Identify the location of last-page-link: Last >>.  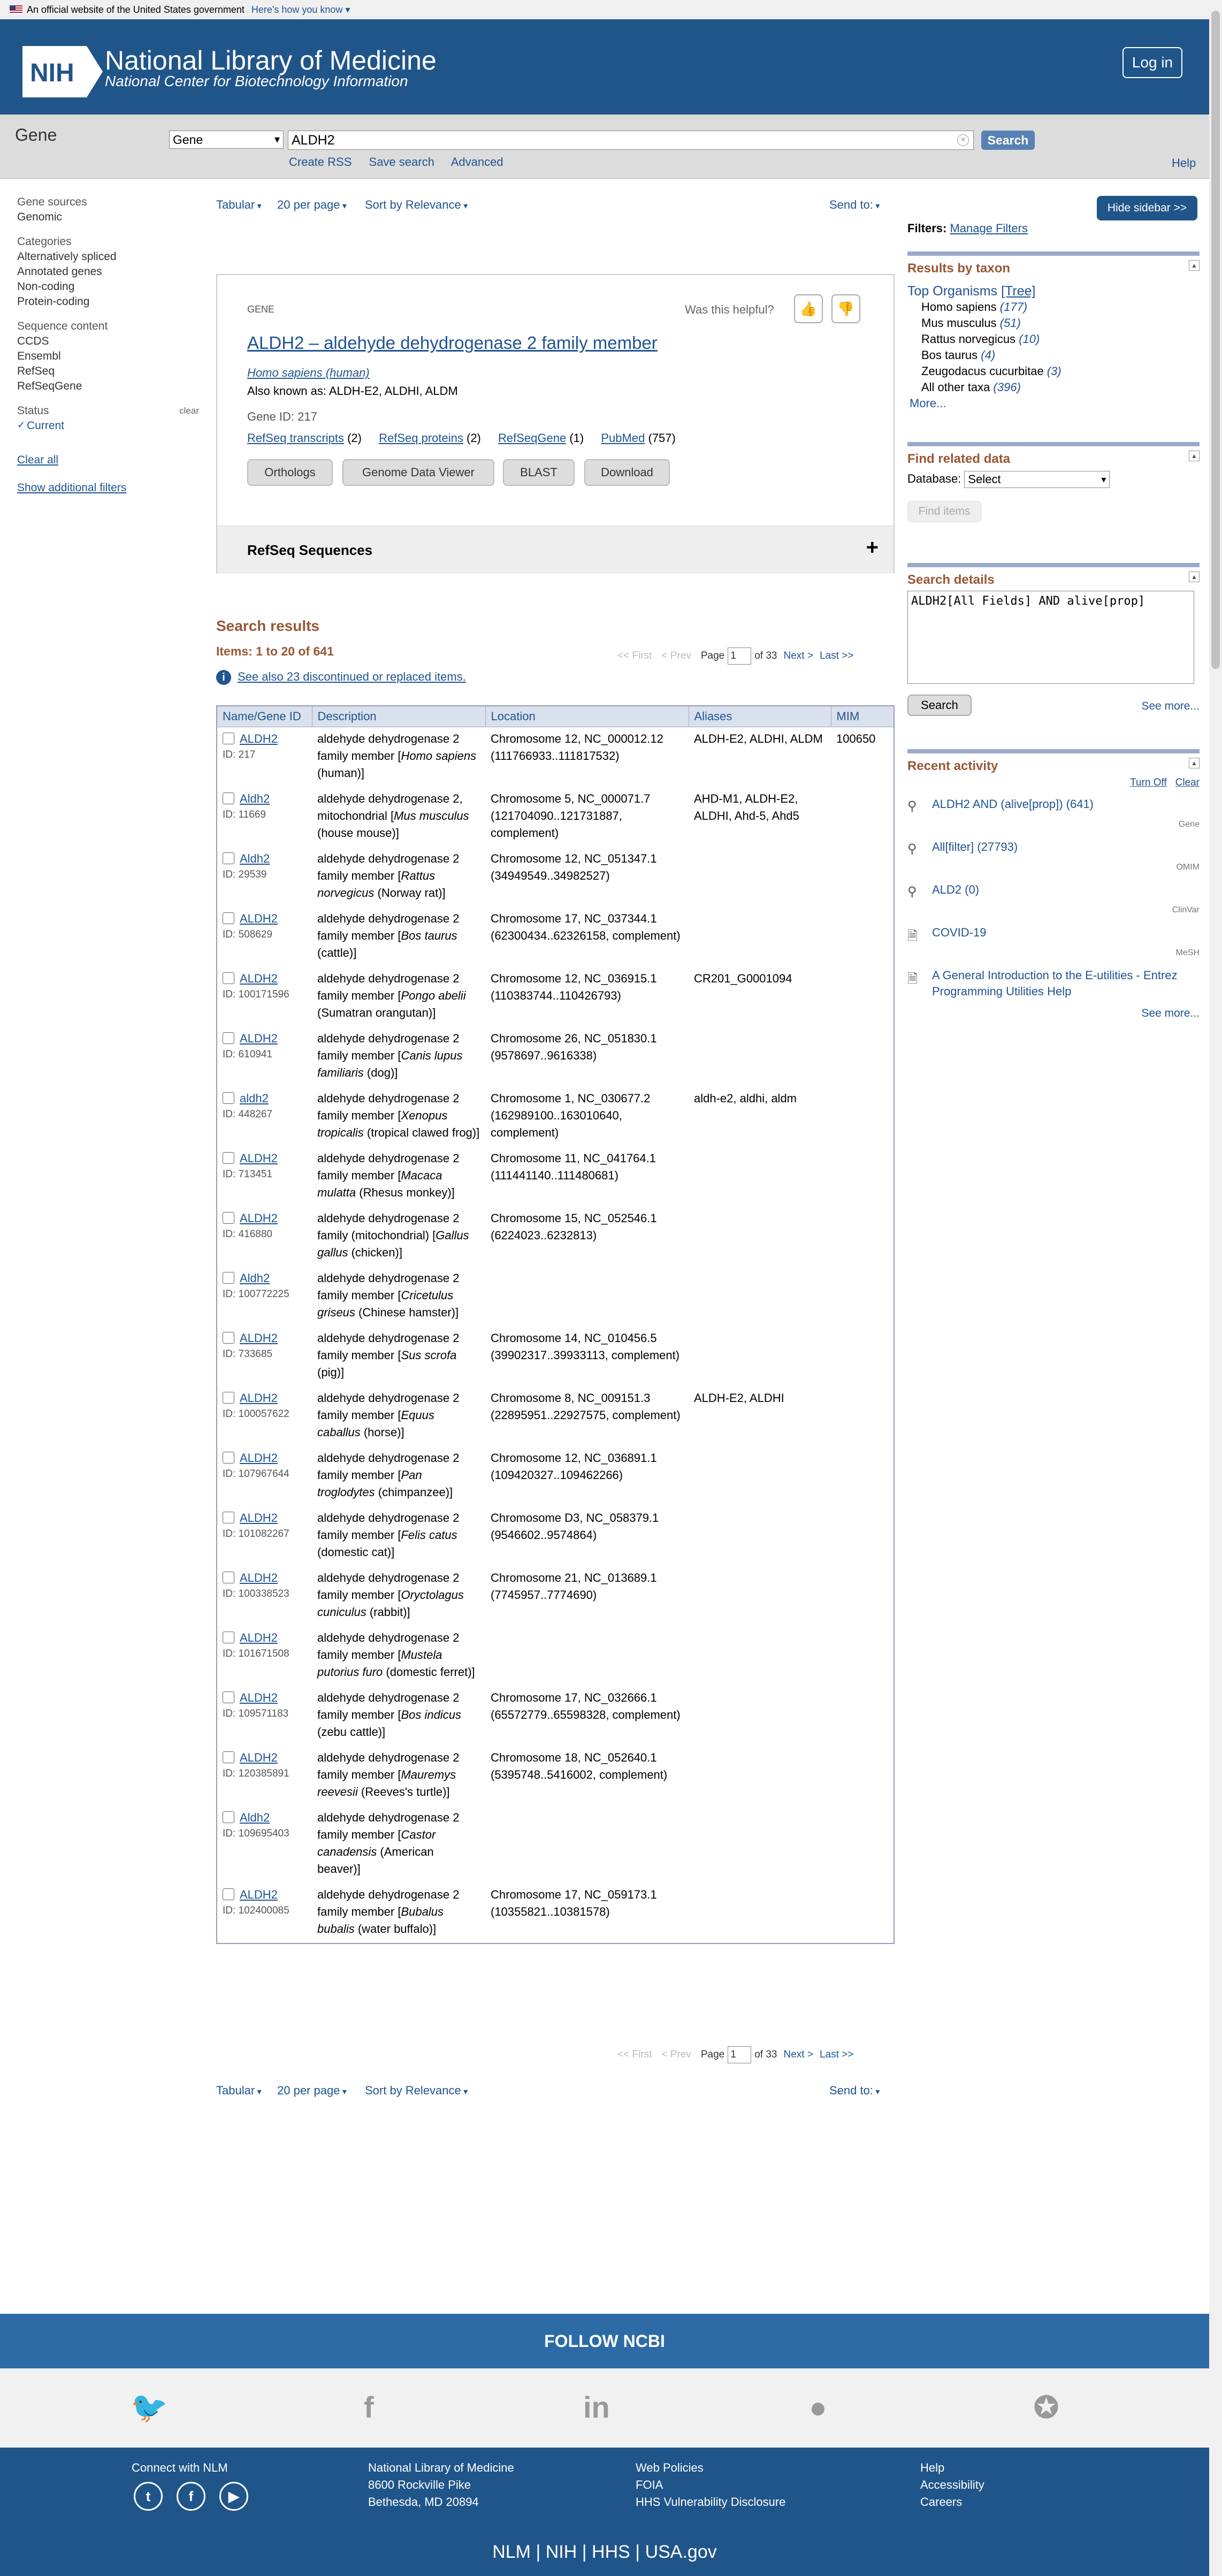
(837, 655).